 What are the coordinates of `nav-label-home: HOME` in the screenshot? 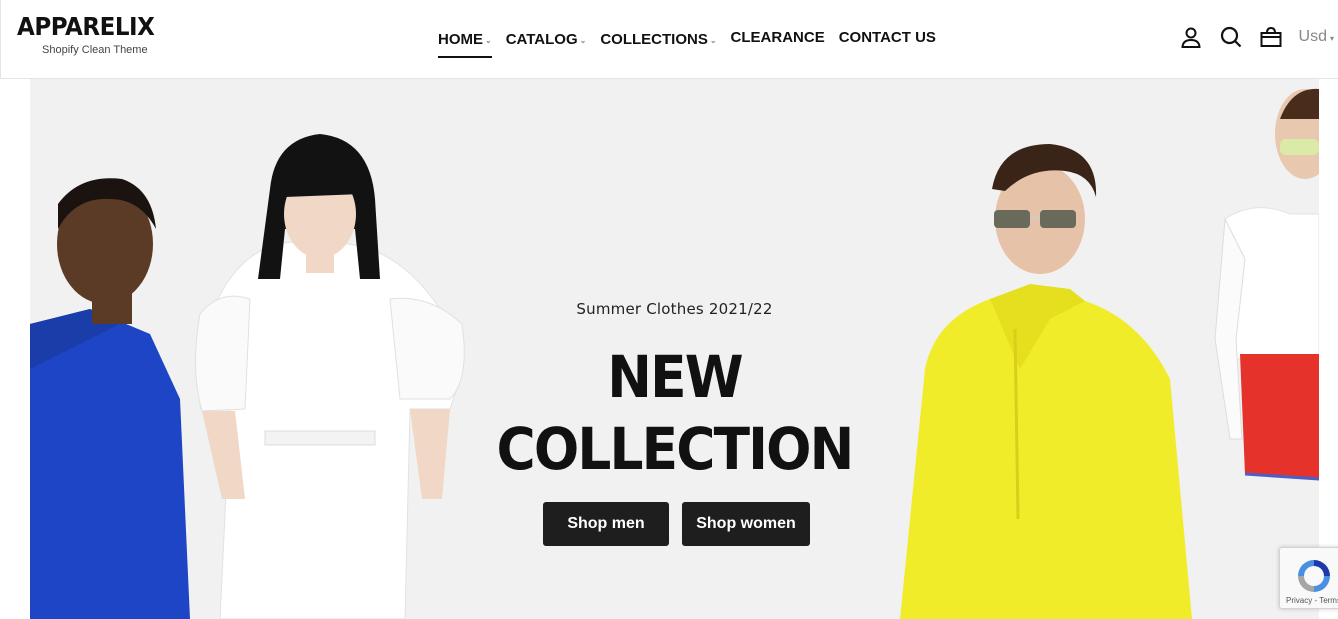 It's located at (460, 39).